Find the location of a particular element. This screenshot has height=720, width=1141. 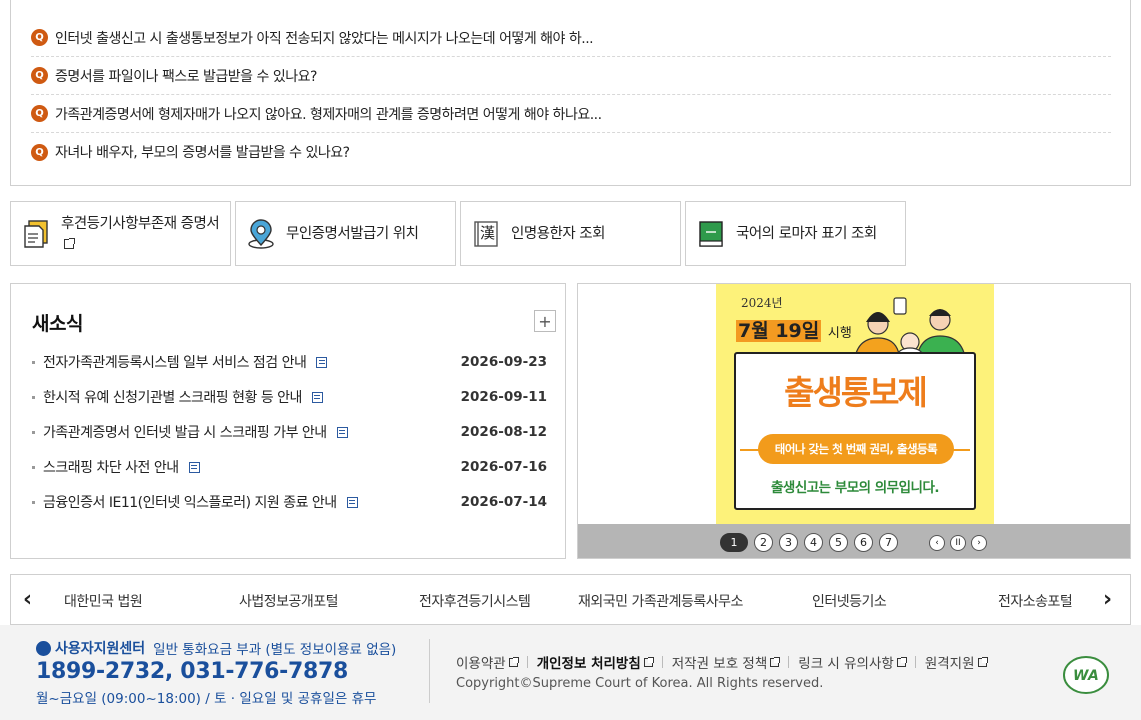

related-site-link: 전자후견등기시스템 is located at coordinates (475, 601).